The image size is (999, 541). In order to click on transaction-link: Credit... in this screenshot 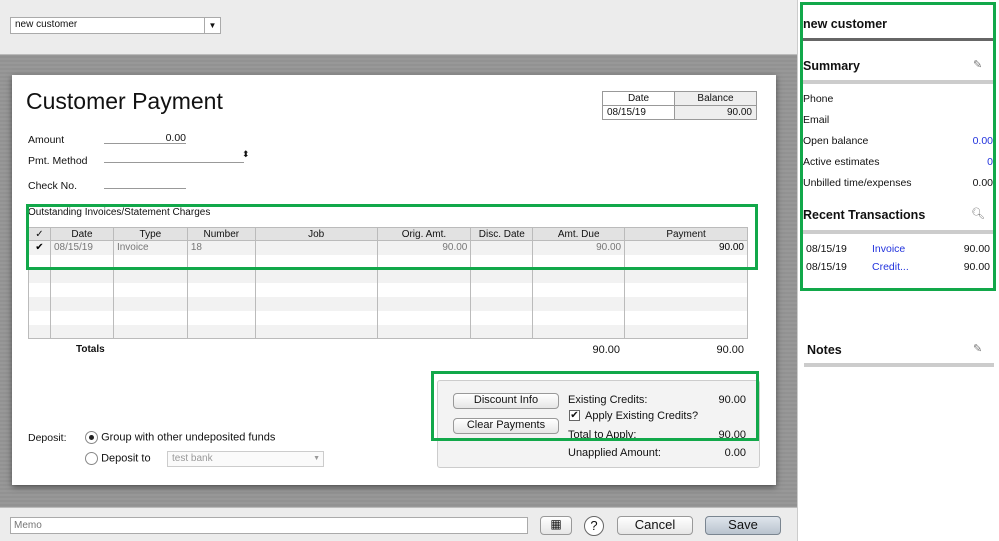, I will do `click(918, 270)`.